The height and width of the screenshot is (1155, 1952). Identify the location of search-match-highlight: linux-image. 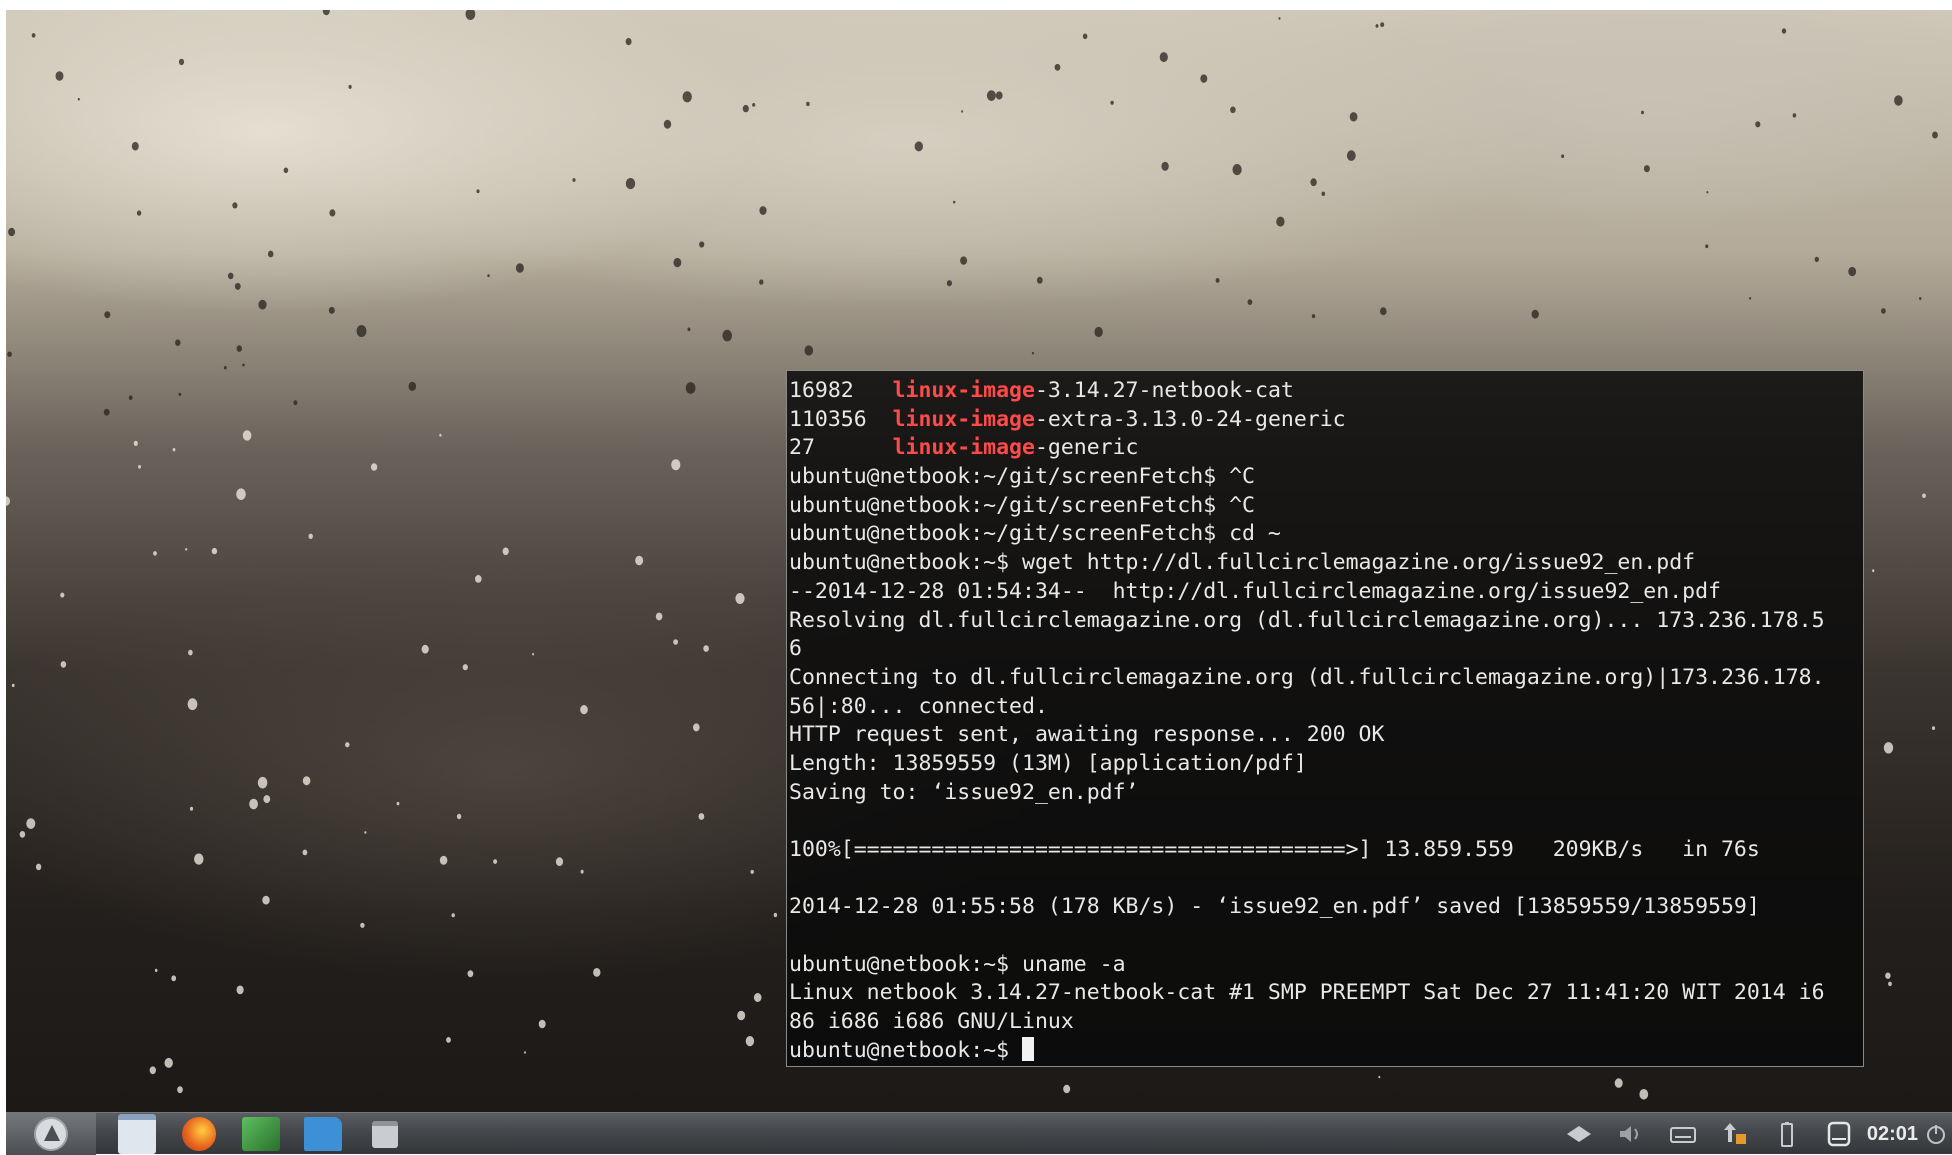
(963, 419).